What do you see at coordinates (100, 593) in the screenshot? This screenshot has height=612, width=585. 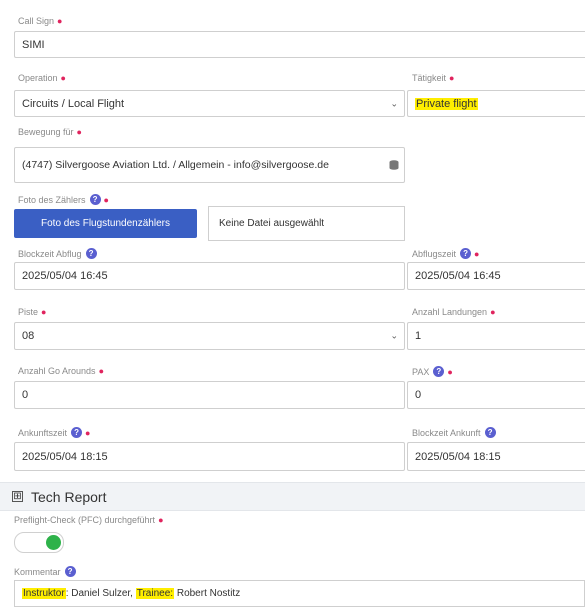 I see `instructor-value: : Daniel Sulzer,` at bounding box center [100, 593].